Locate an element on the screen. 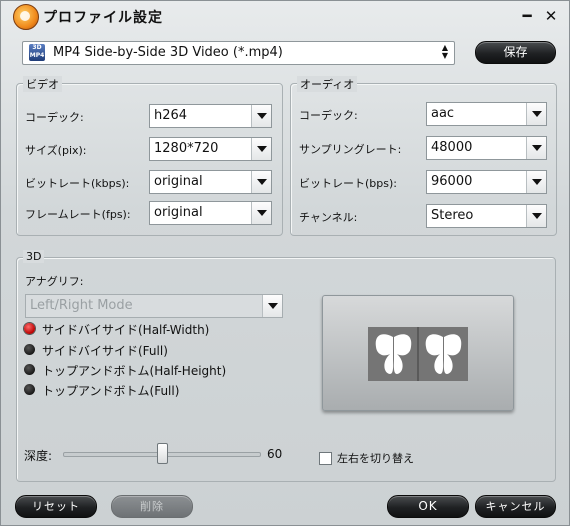 This screenshot has height=526, width=570. butterfly-preview-icon is located at coordinates (418, 354).